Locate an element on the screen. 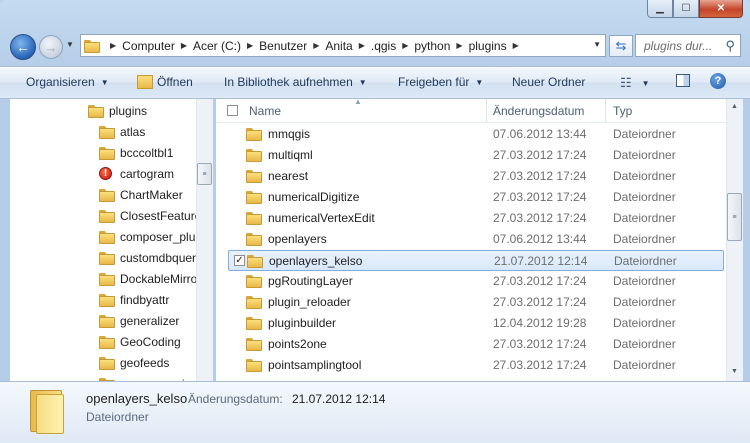  new-folder-button: Neuer Ordner is located at coordinates (548, 82).